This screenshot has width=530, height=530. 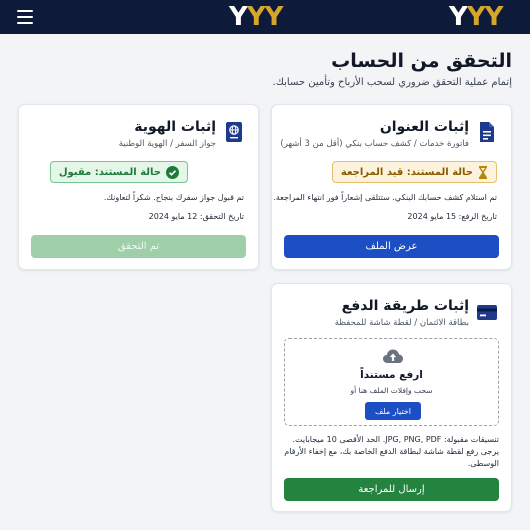 What do you see at coordinates (483, 172) in the screenshot?
I see `hourglass-icon` at bounding box center [483, 172].